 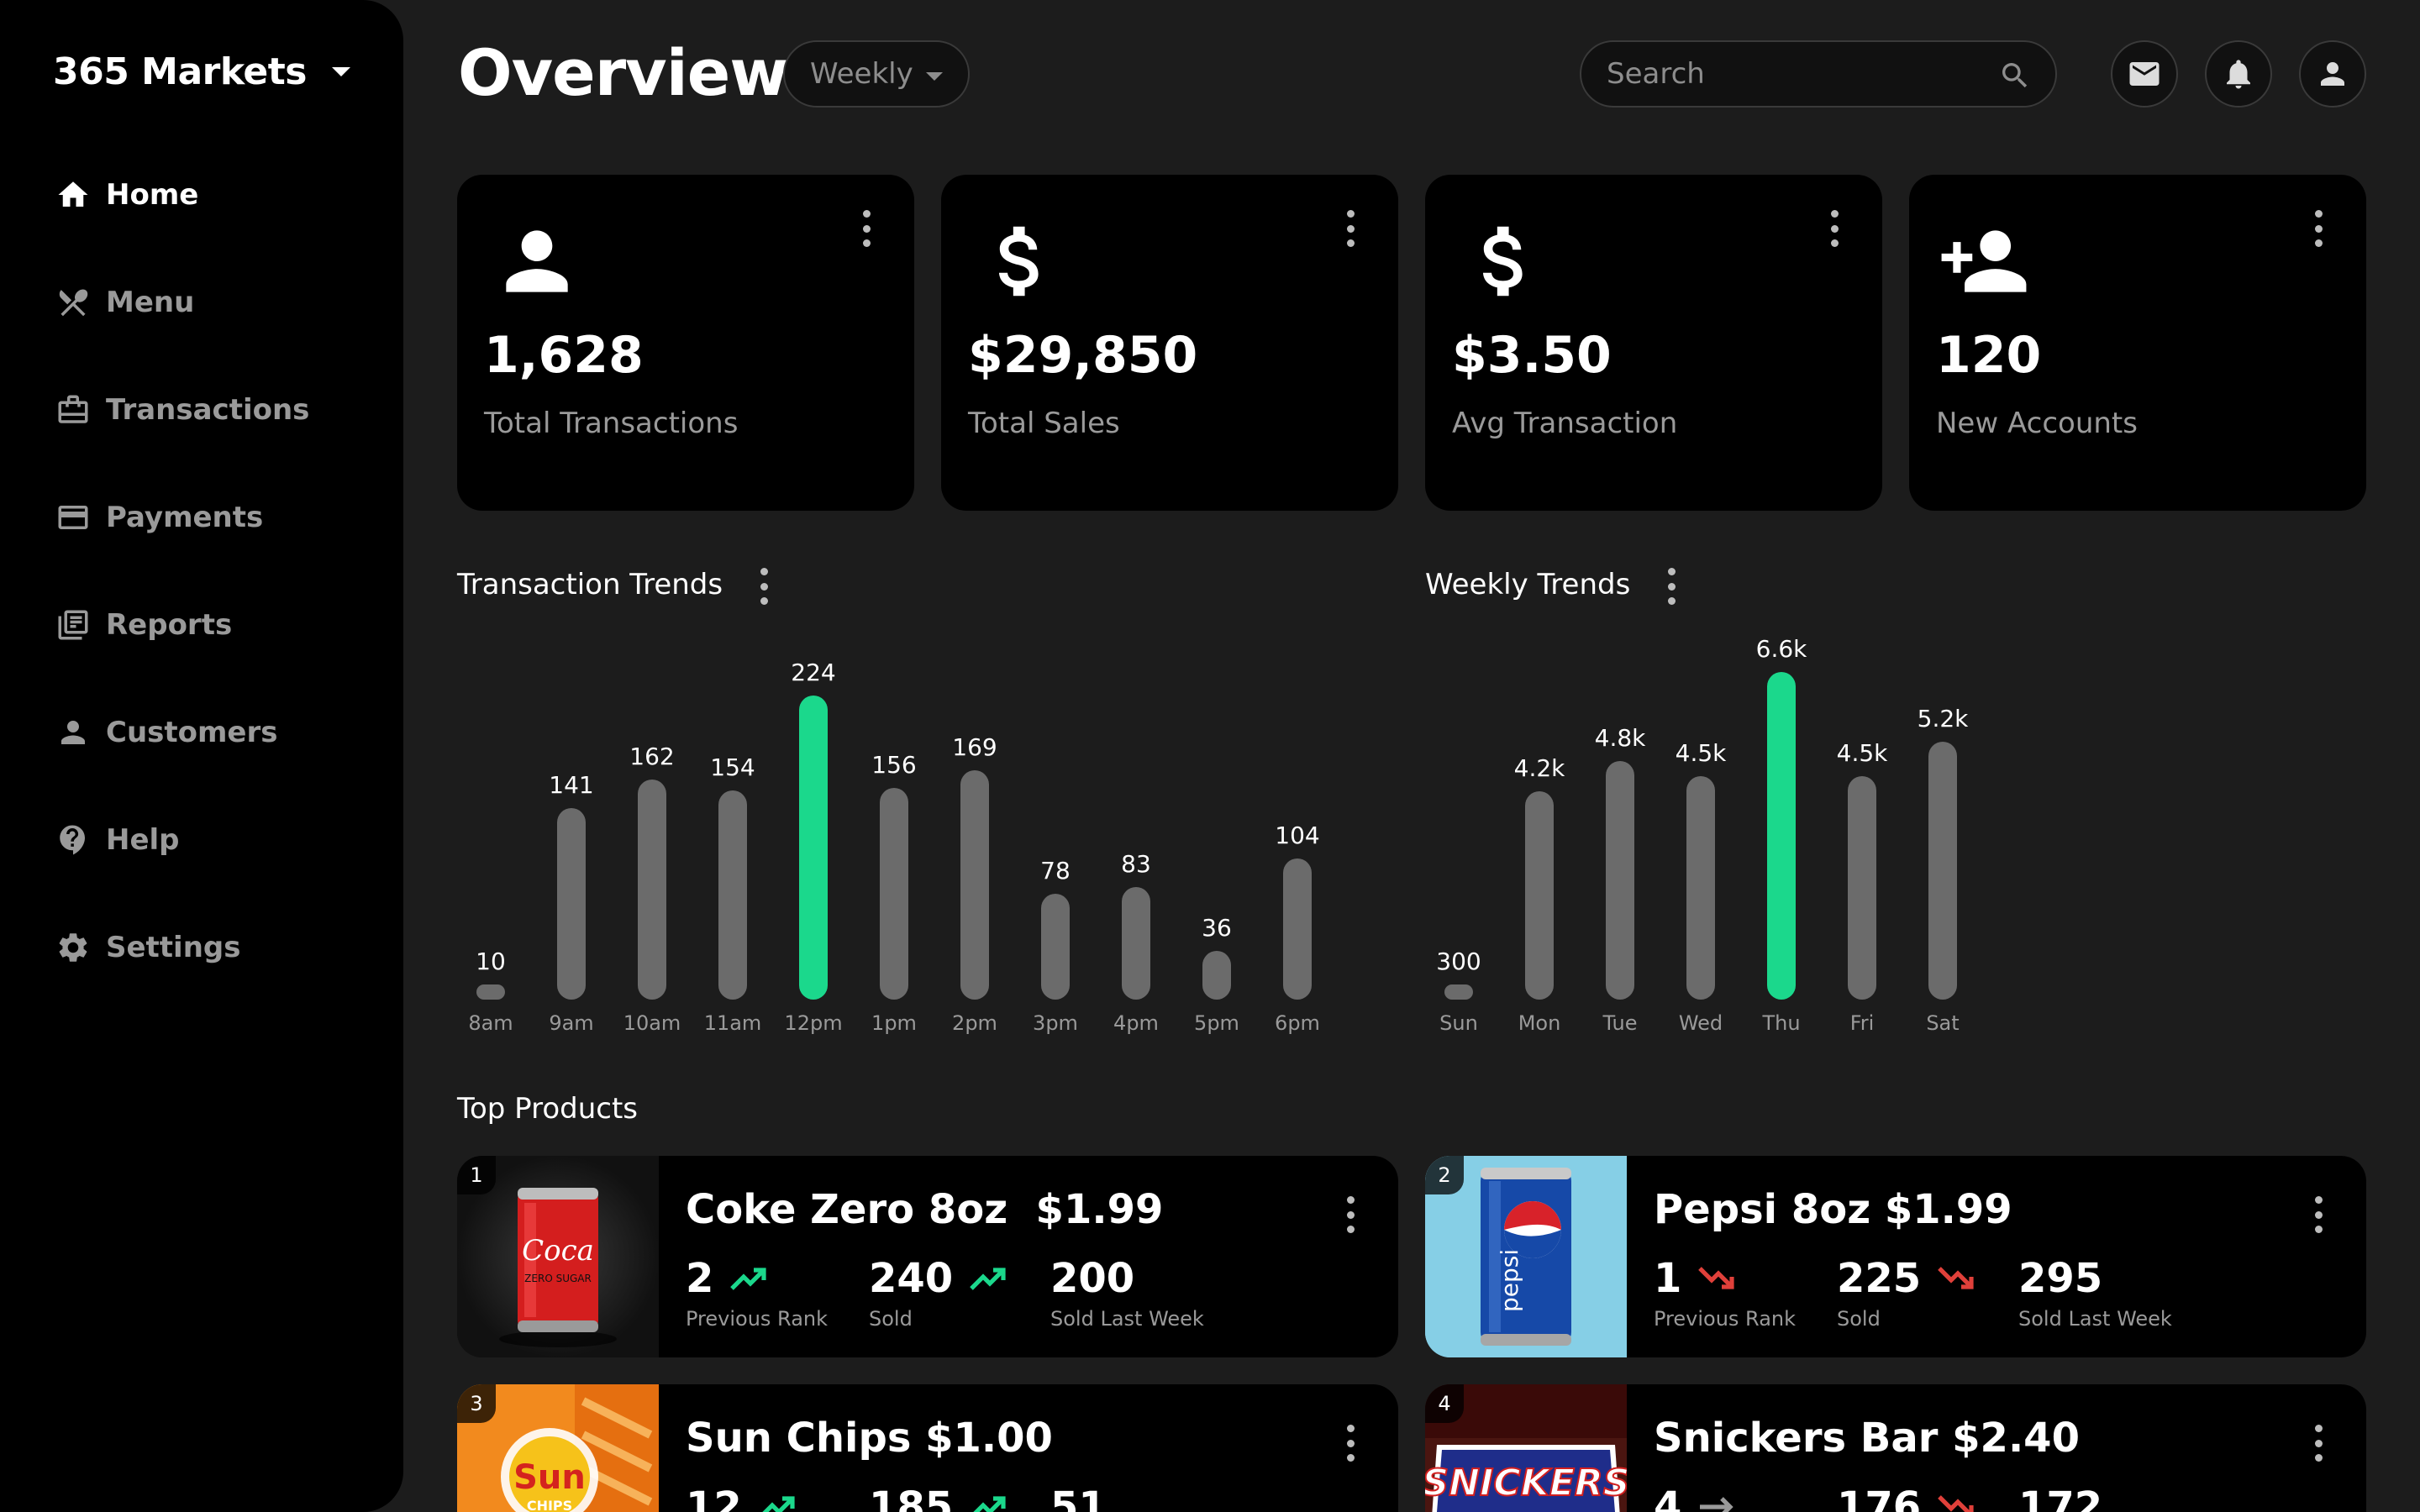 What do you see at coordinates (1716, 1278) in the screenshot?
I see `trend-down-icon` at bounding box center [1716, 1278].